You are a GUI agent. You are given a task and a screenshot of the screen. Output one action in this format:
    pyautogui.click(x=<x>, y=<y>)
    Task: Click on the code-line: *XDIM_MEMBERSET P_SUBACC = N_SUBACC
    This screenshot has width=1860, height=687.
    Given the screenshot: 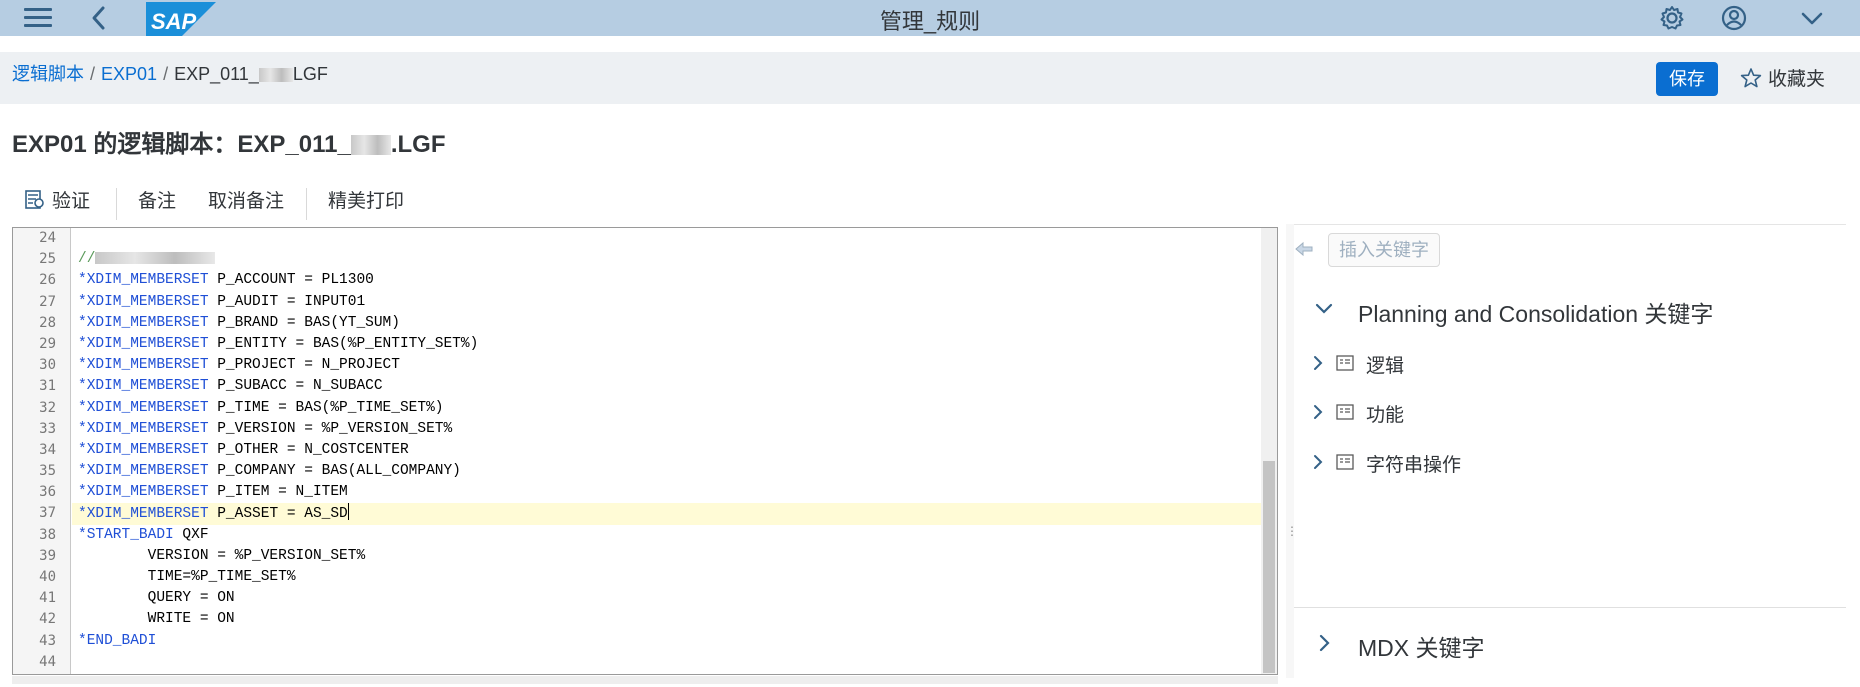 What is the action you would take?
    pyautogui.click(x=666, y=386)
    